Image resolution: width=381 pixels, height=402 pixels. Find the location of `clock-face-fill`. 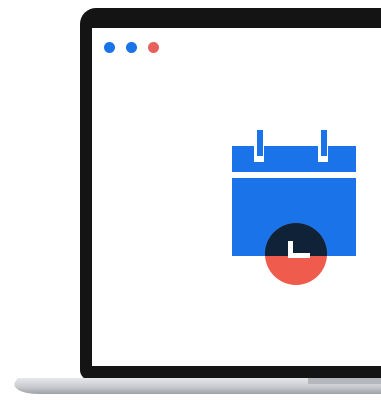

clock-face-fill is located at coordinates (296, 244).